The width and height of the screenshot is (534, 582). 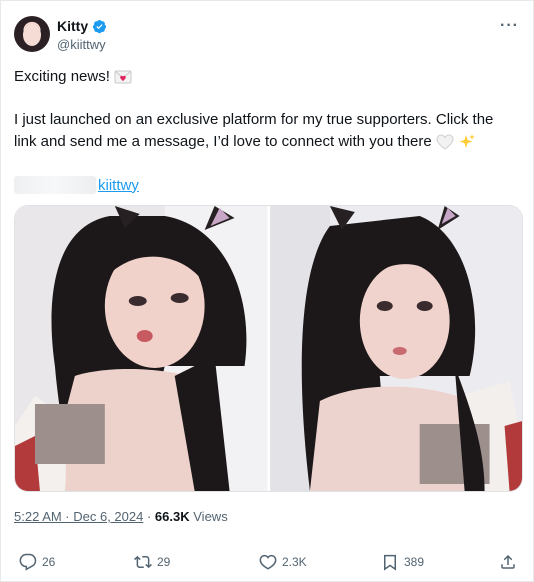 I want to click on white-heart-icon, so click(x=445, y=142).